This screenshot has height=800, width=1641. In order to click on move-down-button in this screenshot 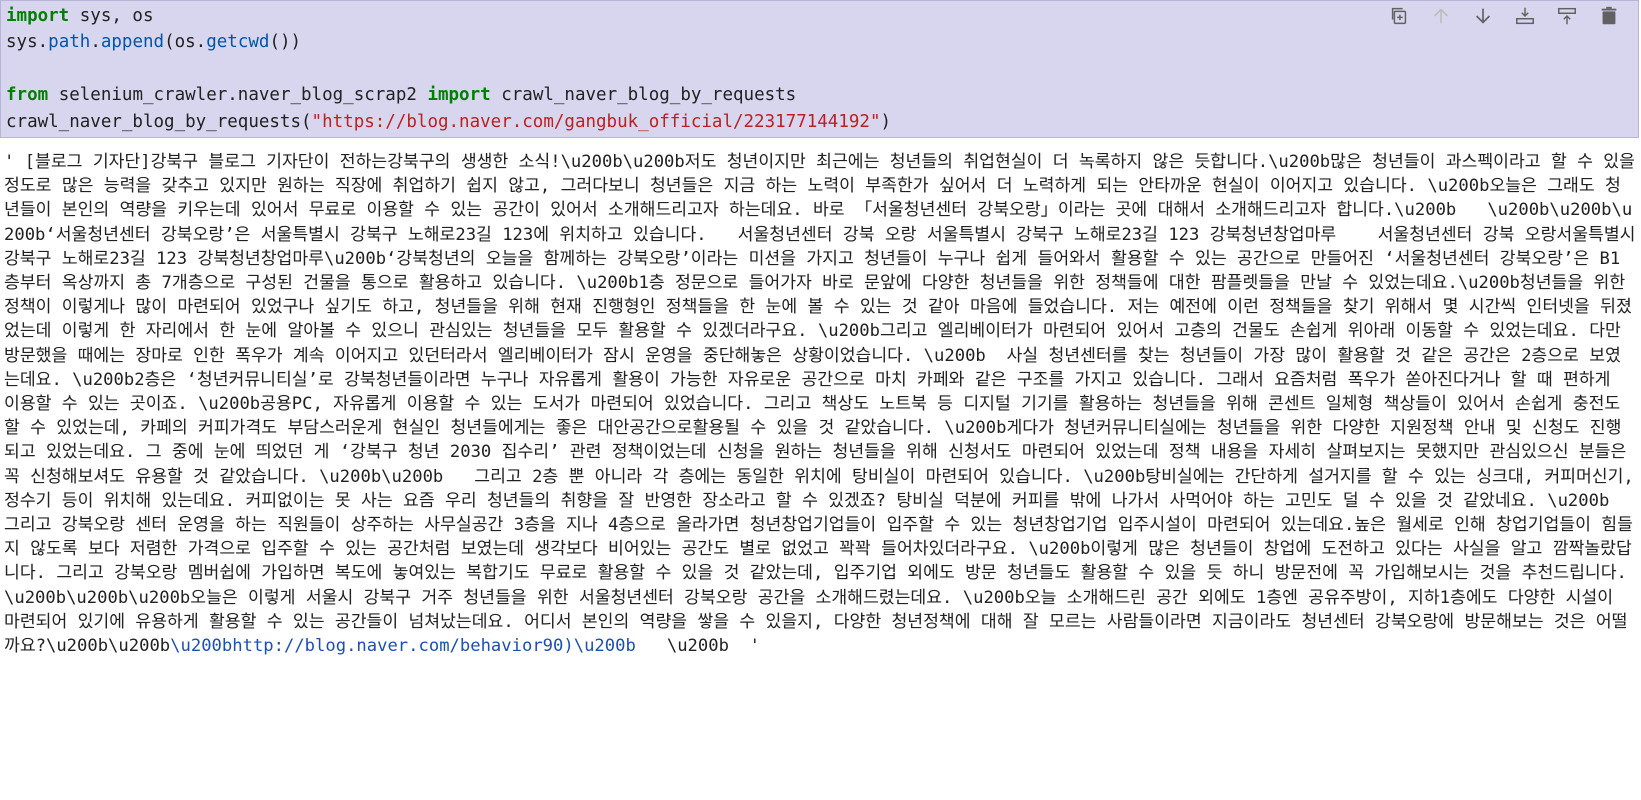, I will do `click(1483, 16)`.